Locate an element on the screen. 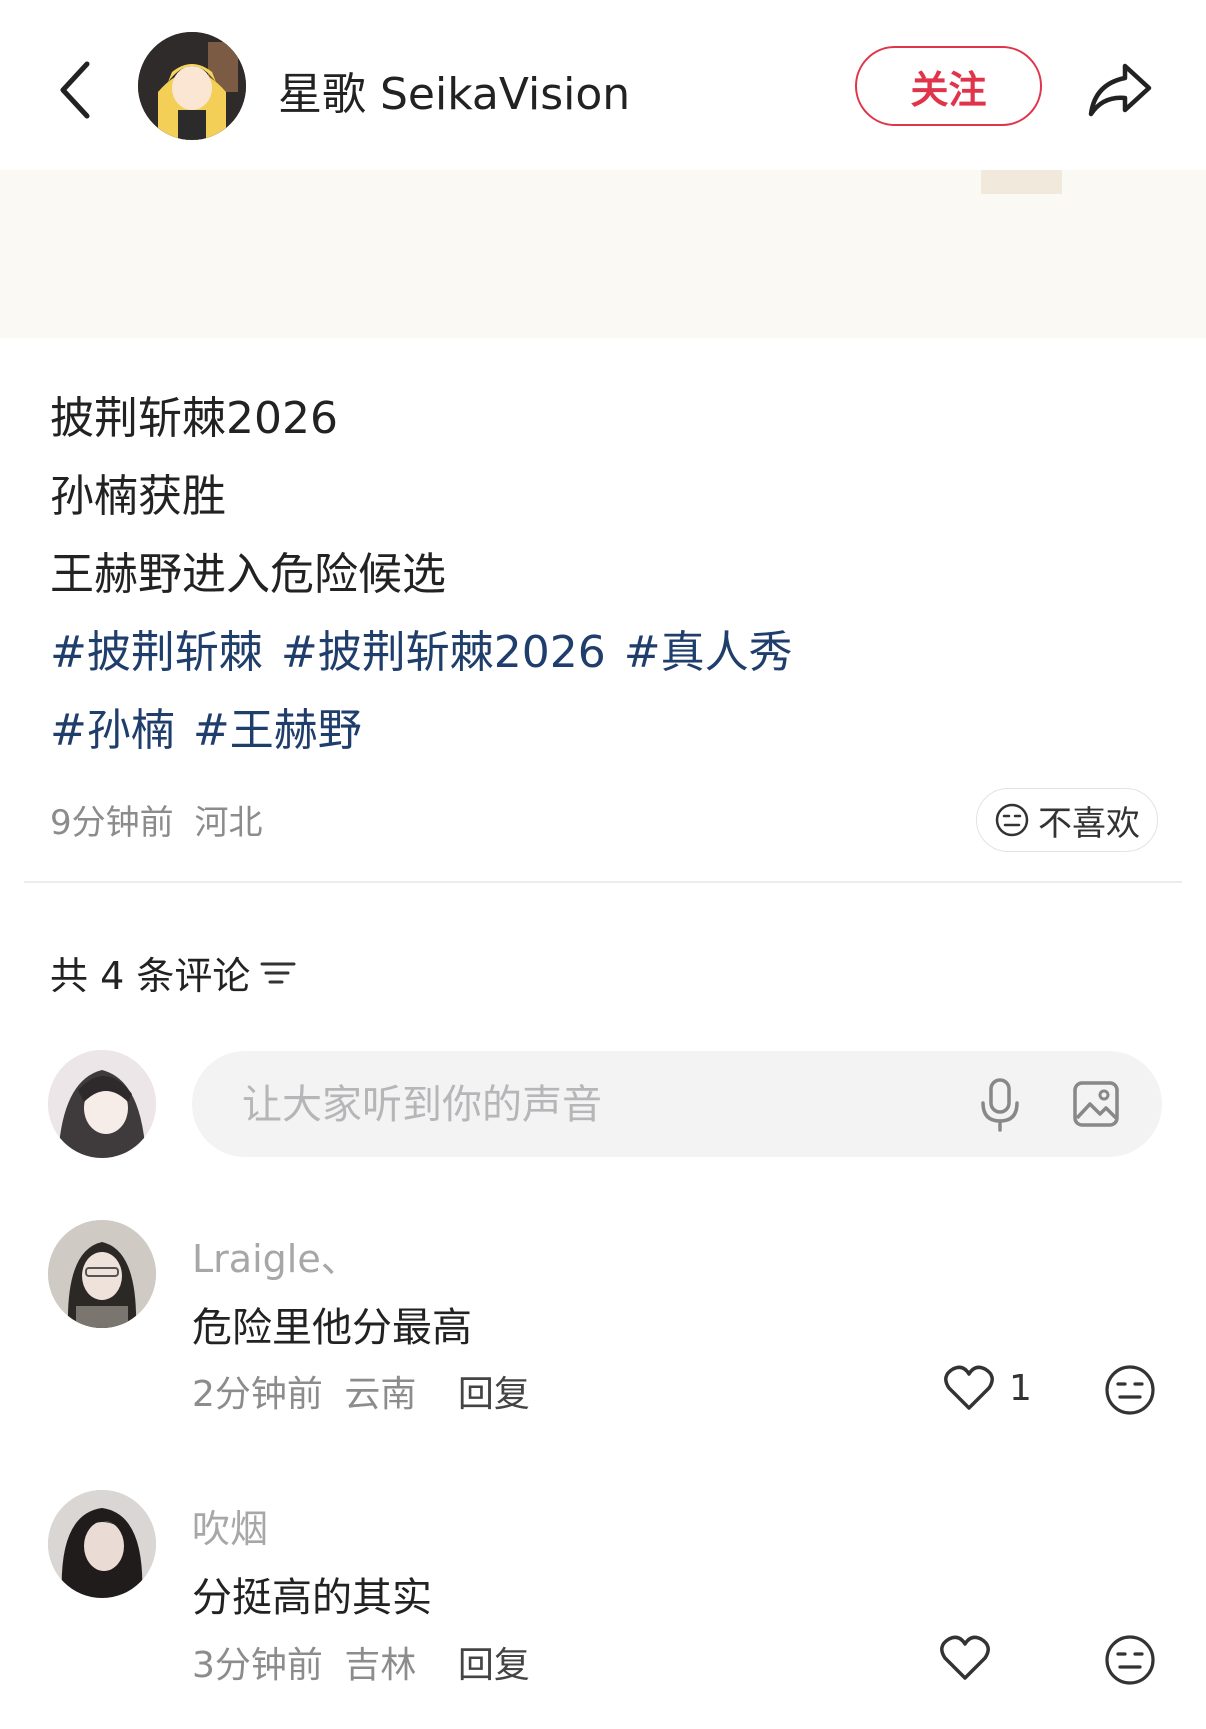 This screenshot has width=1206, height=1729. author-avatar-image is located at coordinates (192, 86).